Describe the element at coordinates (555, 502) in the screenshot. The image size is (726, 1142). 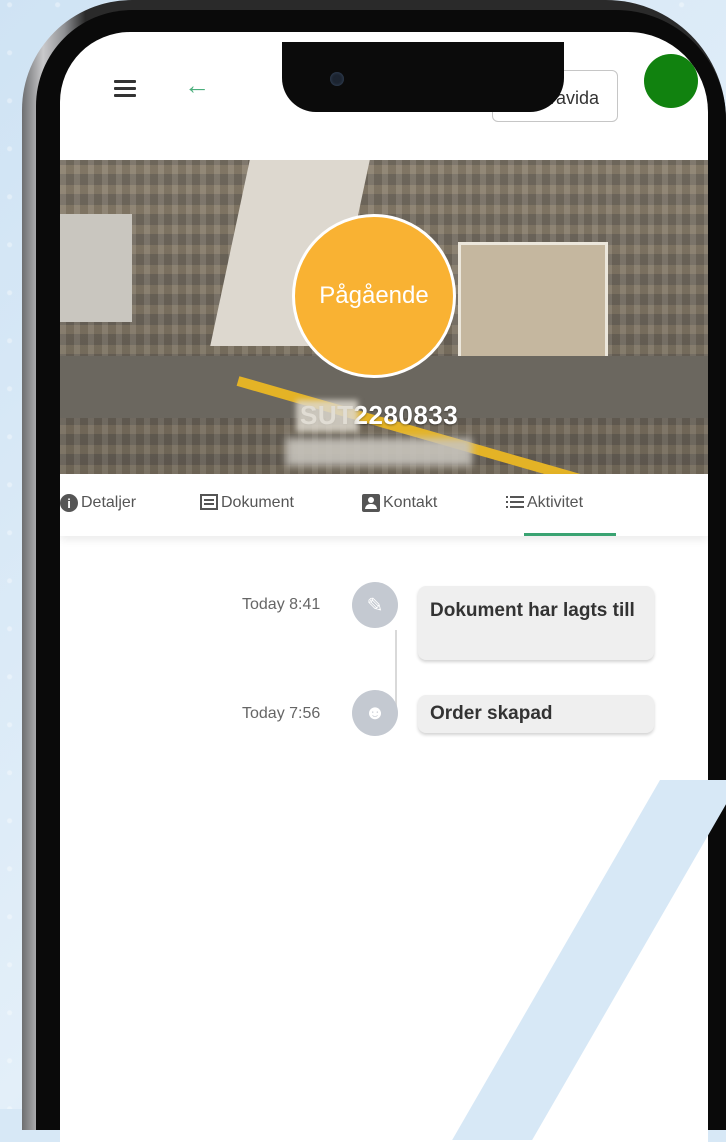
I see `tab-label: Aktivitet` at that location.